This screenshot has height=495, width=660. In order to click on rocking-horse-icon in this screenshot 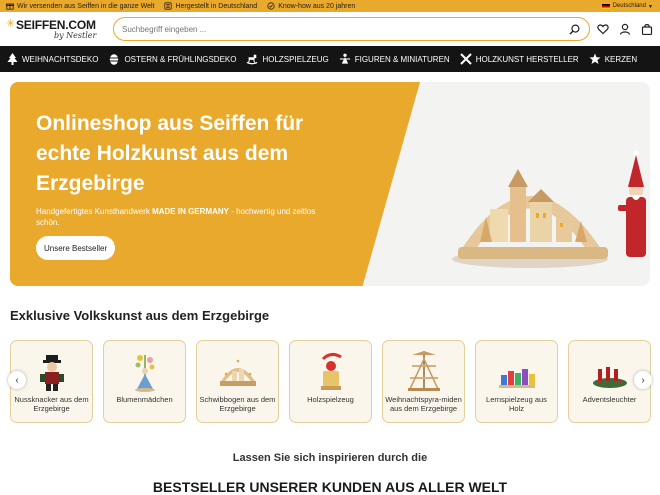, I will do `click(252, 59)`.